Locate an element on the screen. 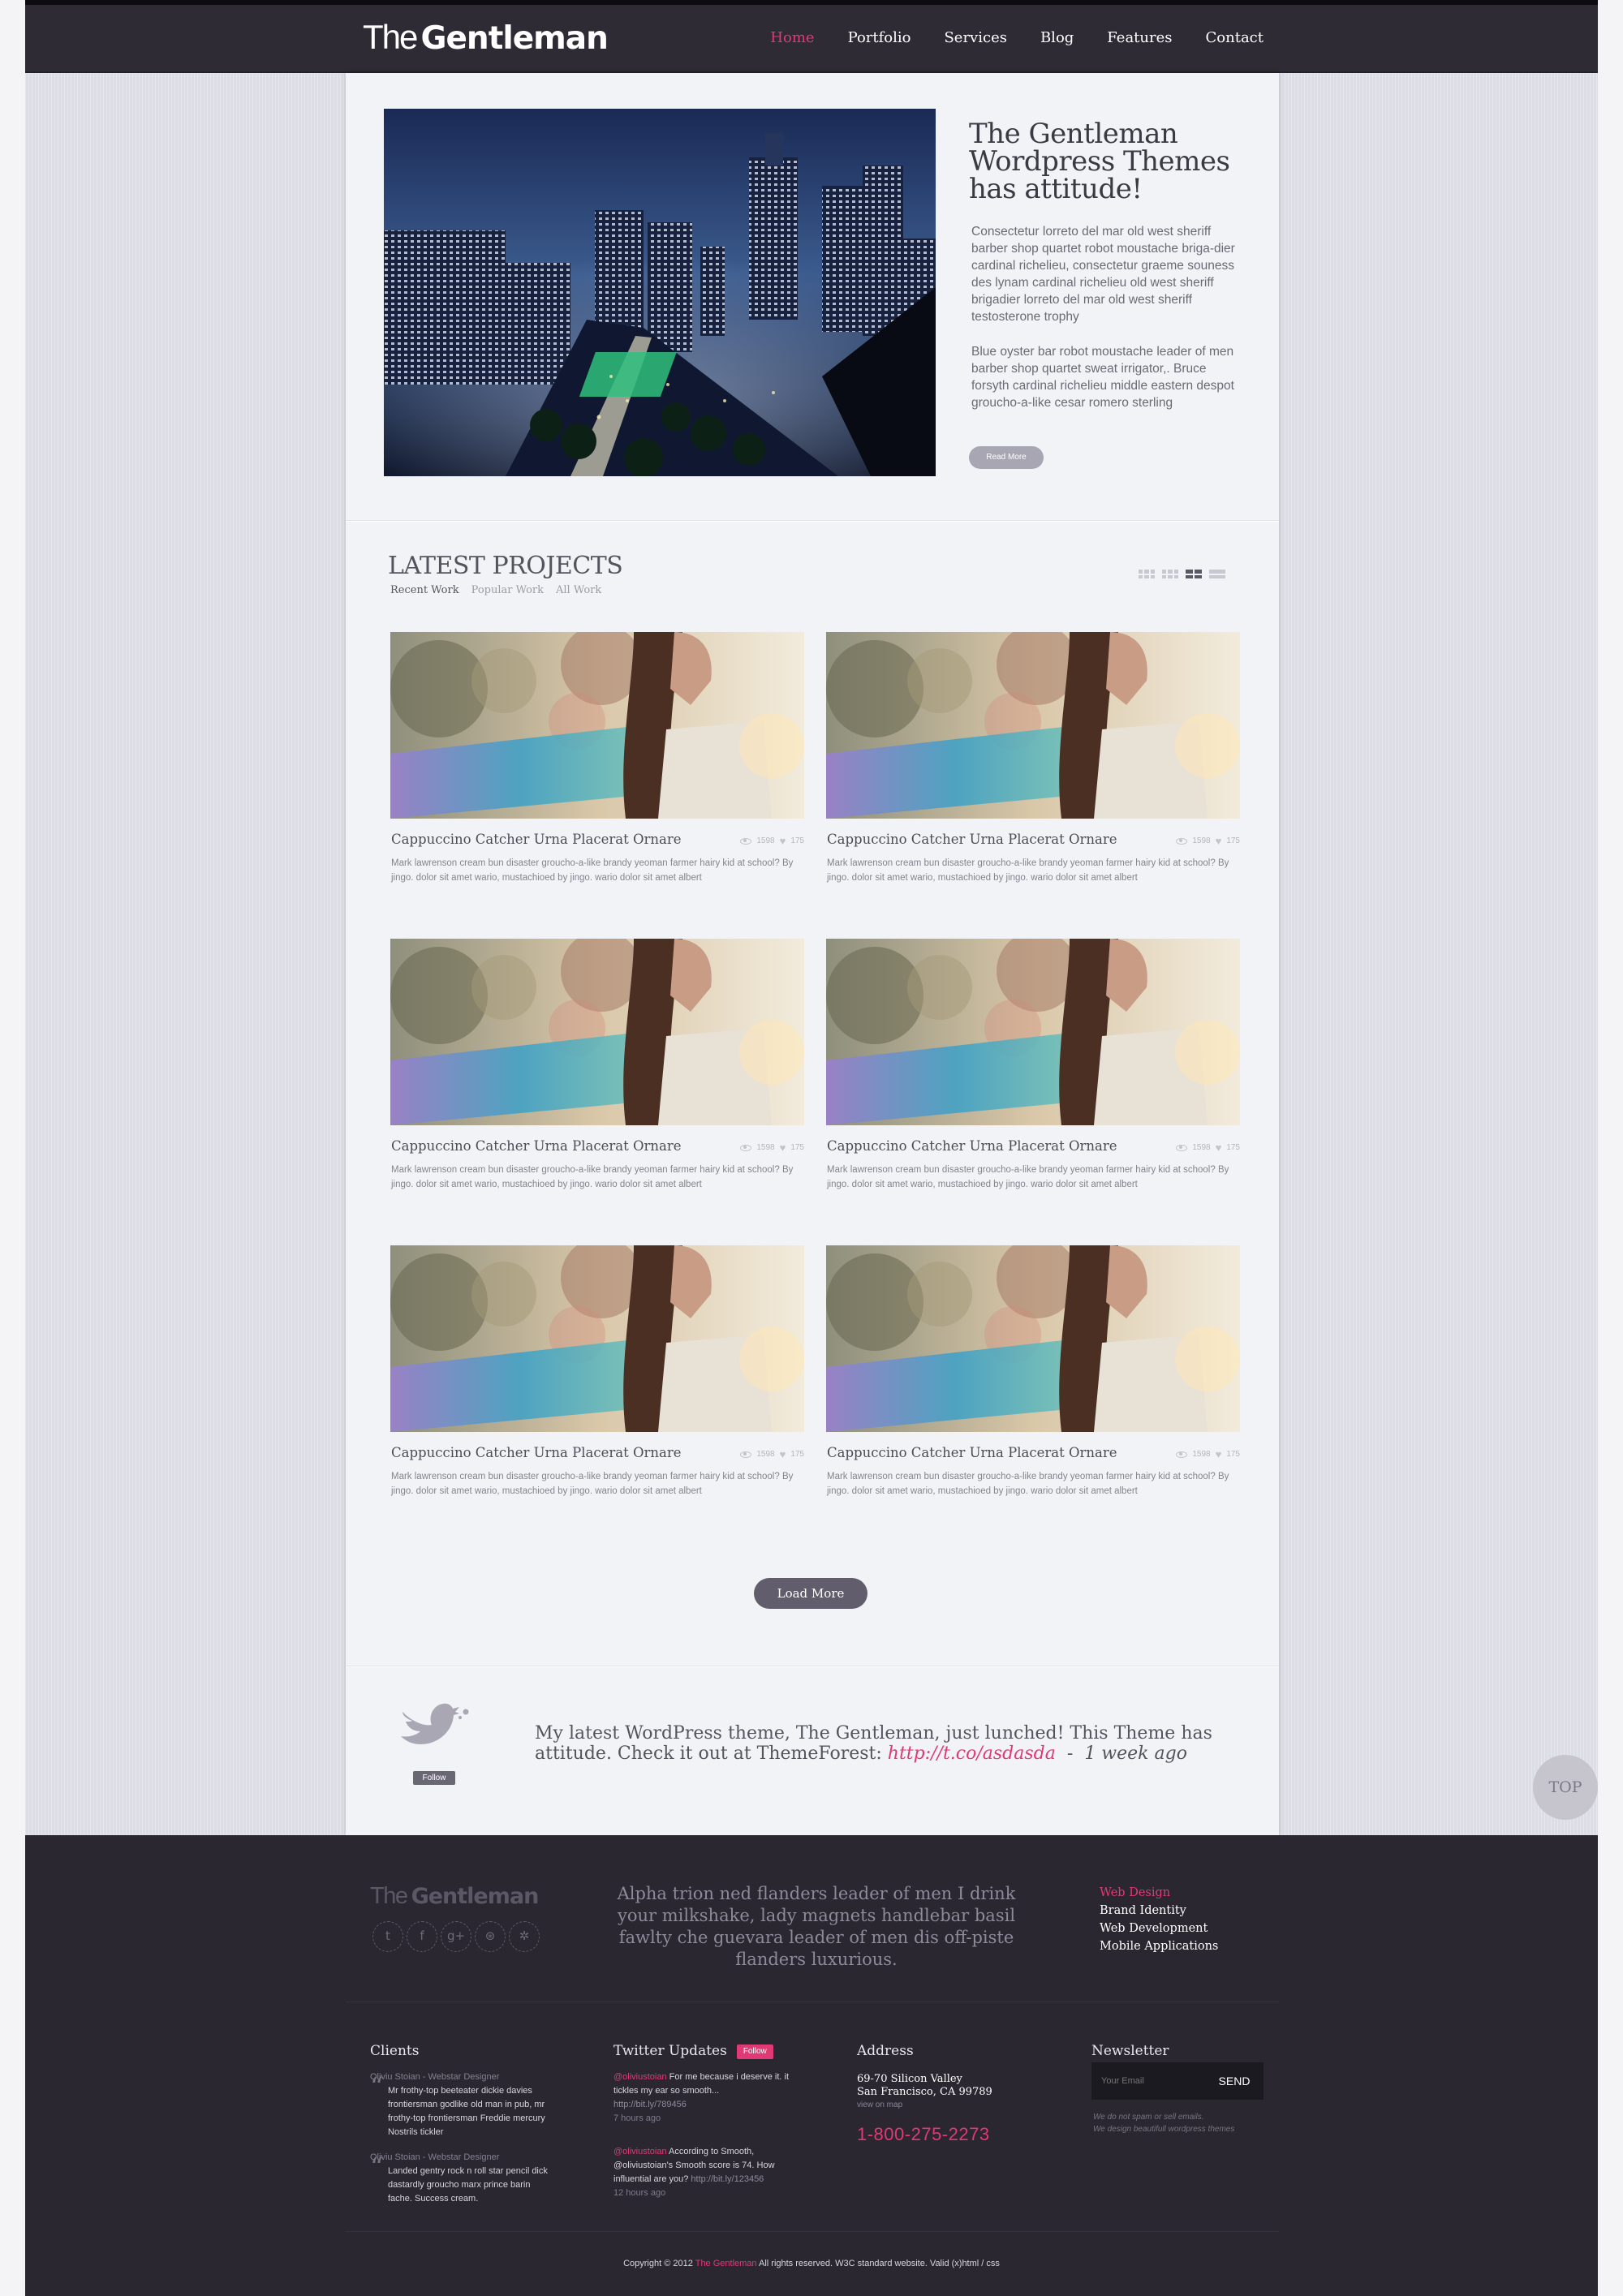 The width and height of the screenshot is (1623, 2296). back-to-top-button: TOP is located at coordinates (1565, 1787).